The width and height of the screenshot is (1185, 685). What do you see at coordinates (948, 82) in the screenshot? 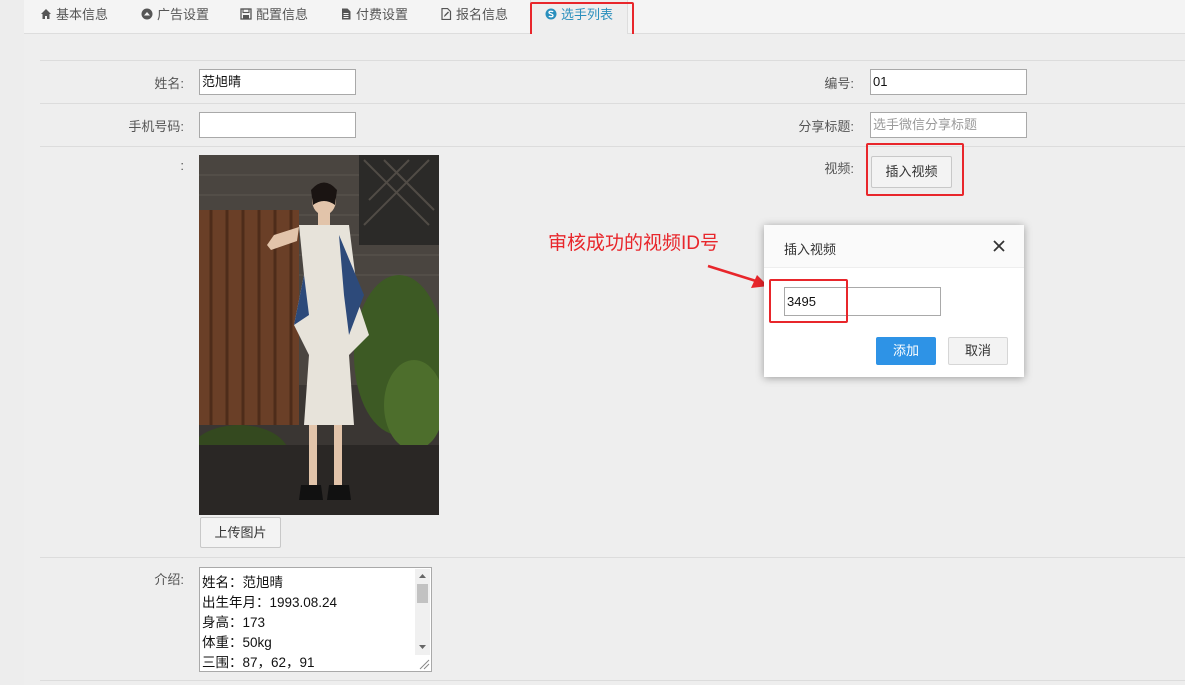
I see `number-input: 01` at bounding box center [948, 82].